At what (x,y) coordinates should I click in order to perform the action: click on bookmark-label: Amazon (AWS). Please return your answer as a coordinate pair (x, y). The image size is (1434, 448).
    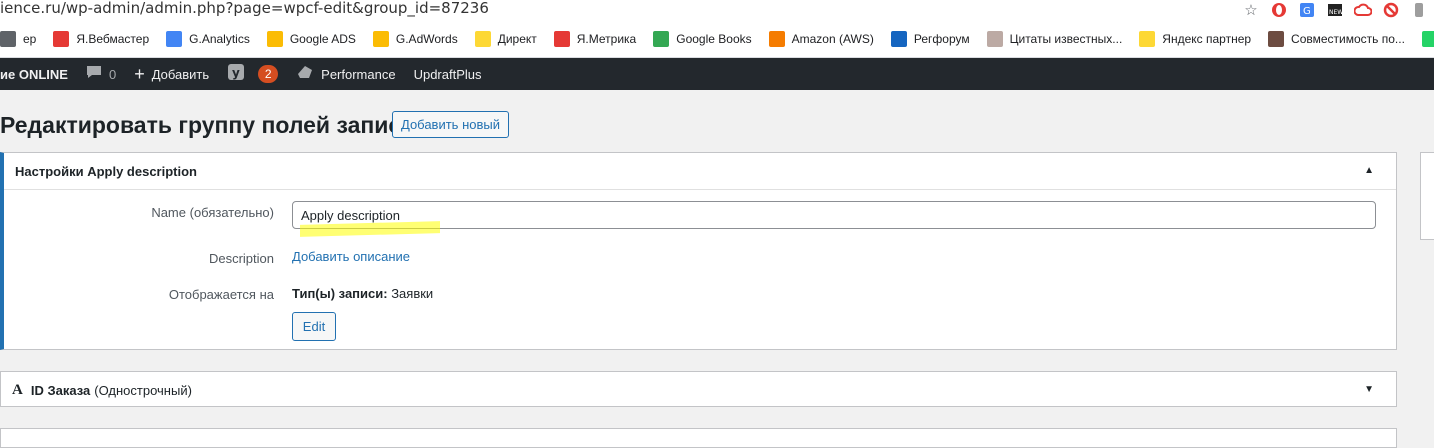
    Looking at the image, I should click on (832, 38).